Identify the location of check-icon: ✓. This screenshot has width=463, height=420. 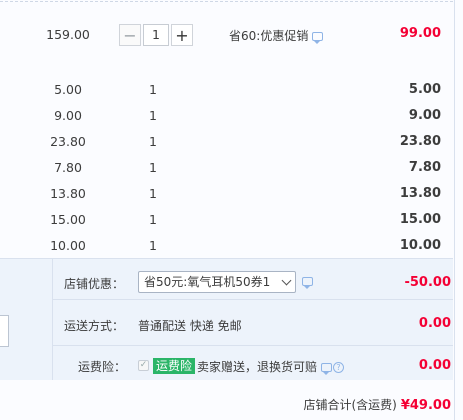
(143, 365).